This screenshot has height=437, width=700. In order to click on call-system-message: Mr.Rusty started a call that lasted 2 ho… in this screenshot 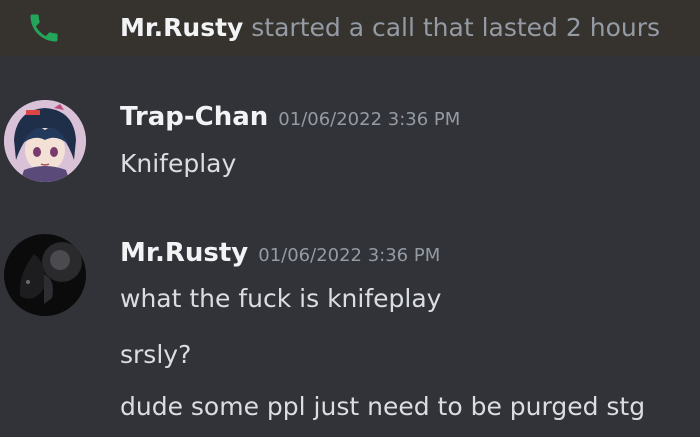, I will do `click(350, 28)`.